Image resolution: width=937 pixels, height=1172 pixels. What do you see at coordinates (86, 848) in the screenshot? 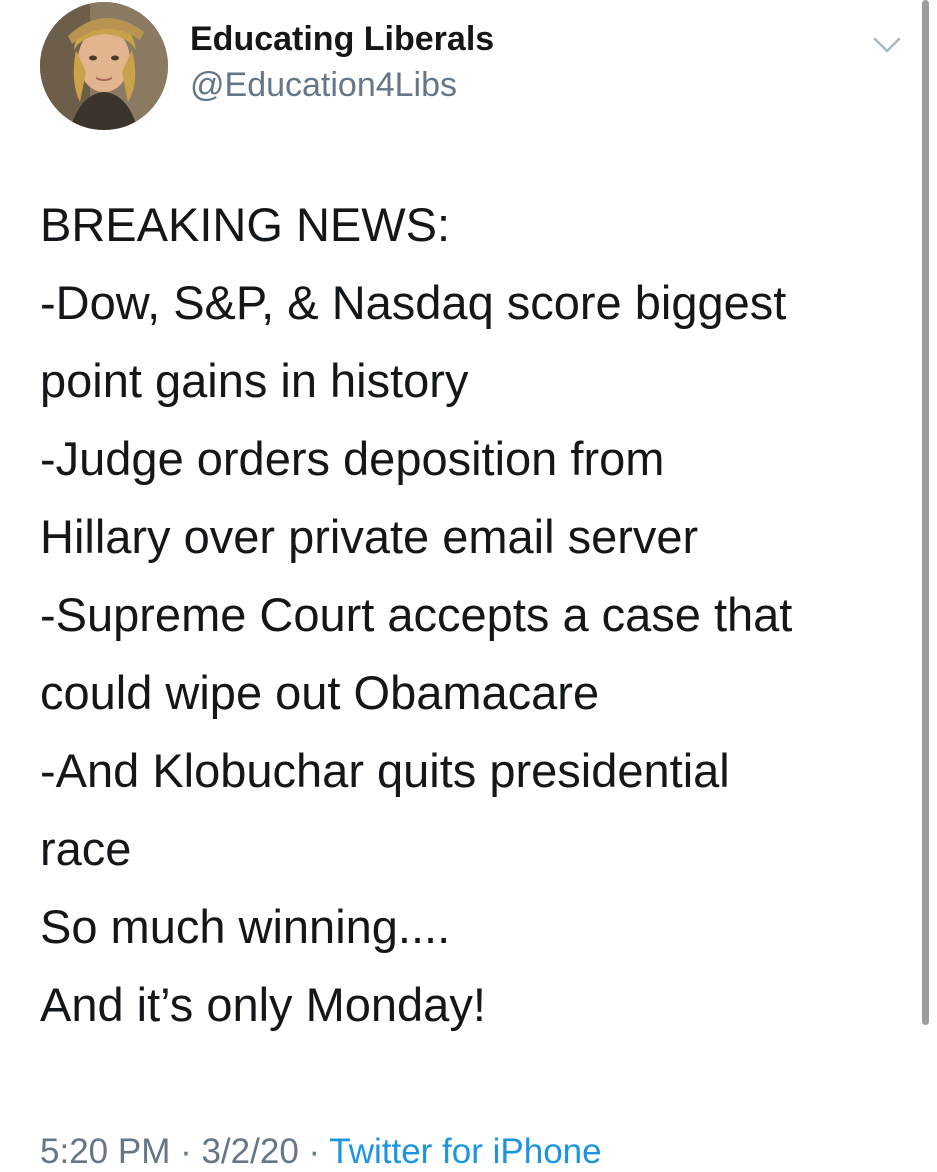
I see `tweet-line: race` at bounding box center [86, 848].